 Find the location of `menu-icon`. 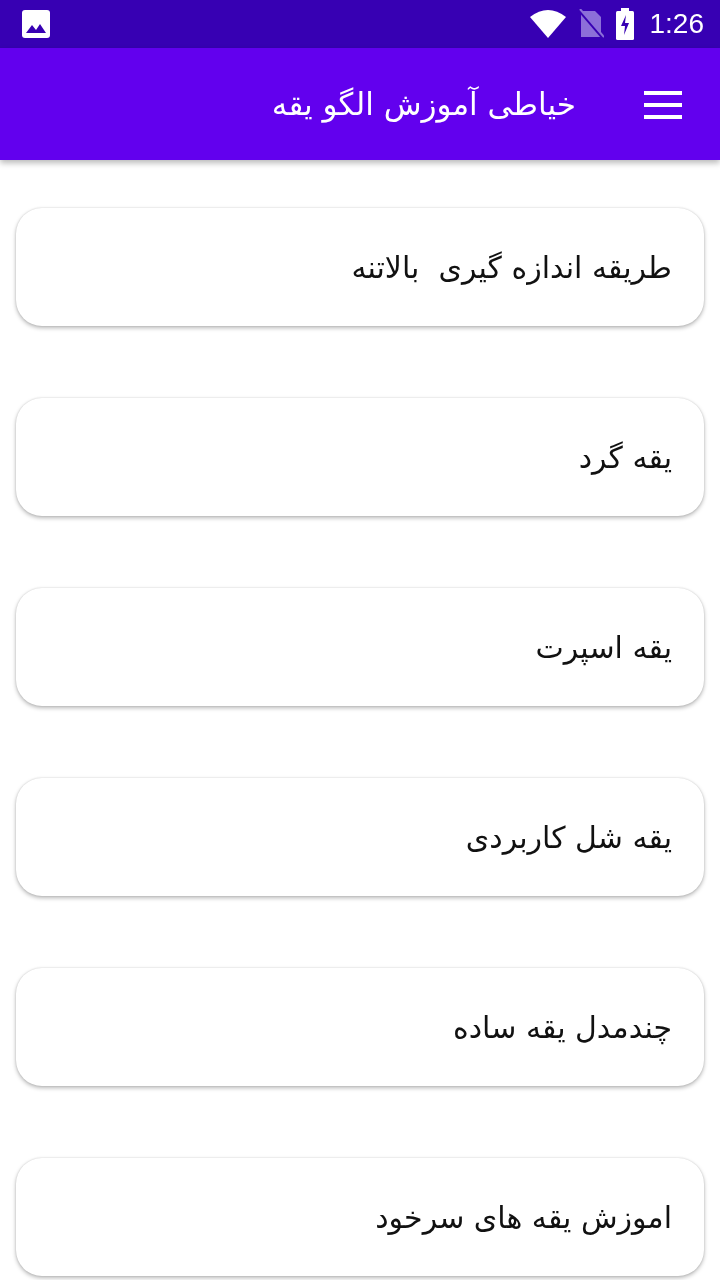

menu-icon is located at coordinates (663, 105).